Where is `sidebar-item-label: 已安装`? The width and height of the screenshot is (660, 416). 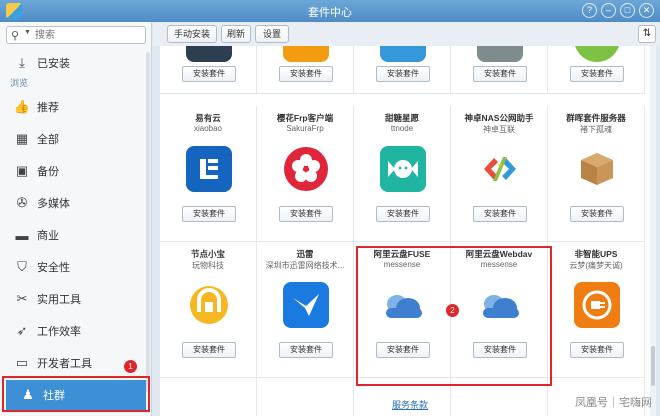
sidebar-item-label: 已安装 is located at coordinates (53, 64).